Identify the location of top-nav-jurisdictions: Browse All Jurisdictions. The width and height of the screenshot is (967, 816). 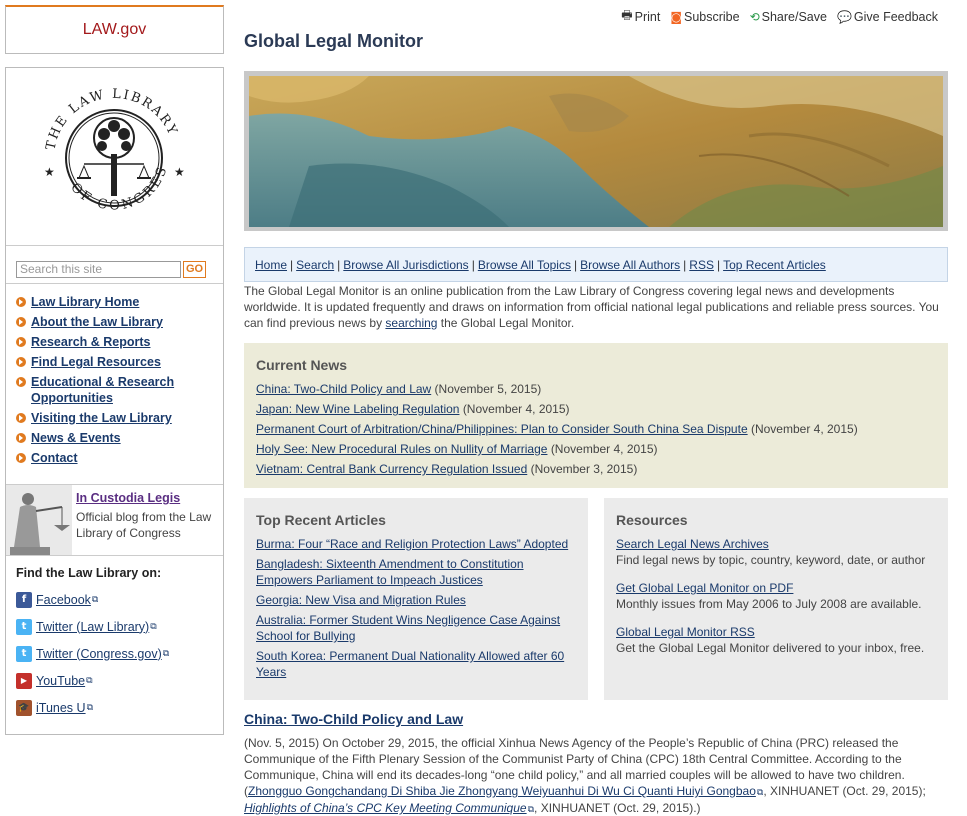
(405, 265).